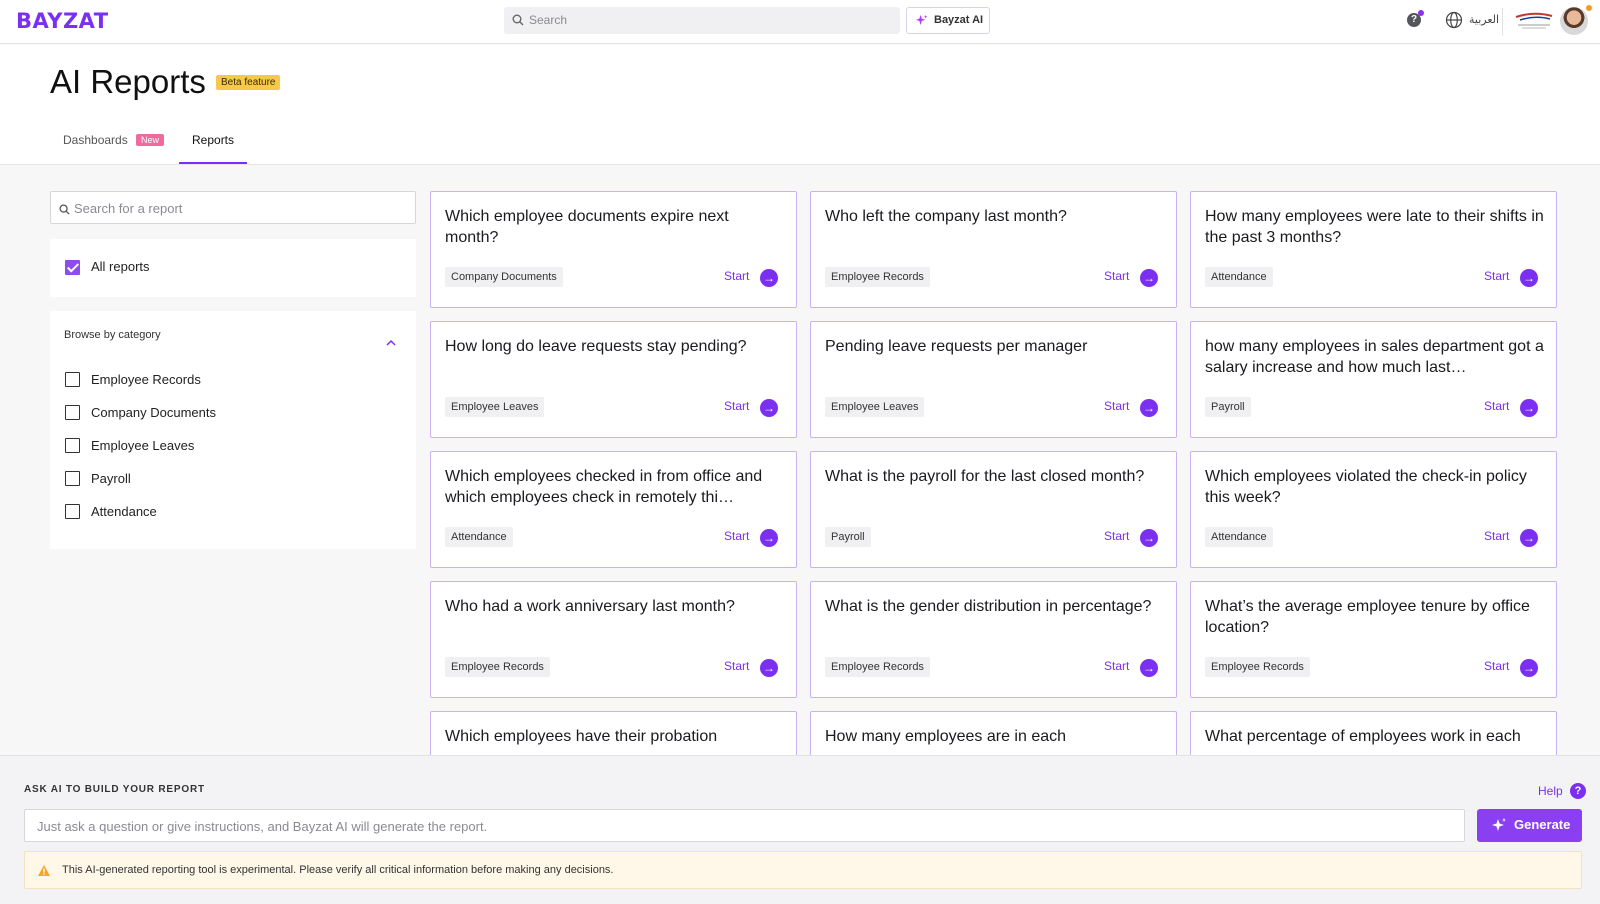 This screenshot has width=1600, height=904. Describe the element at coordinates (1529, 825) in the screenshot. I see `generate-button: Generate` at that location.